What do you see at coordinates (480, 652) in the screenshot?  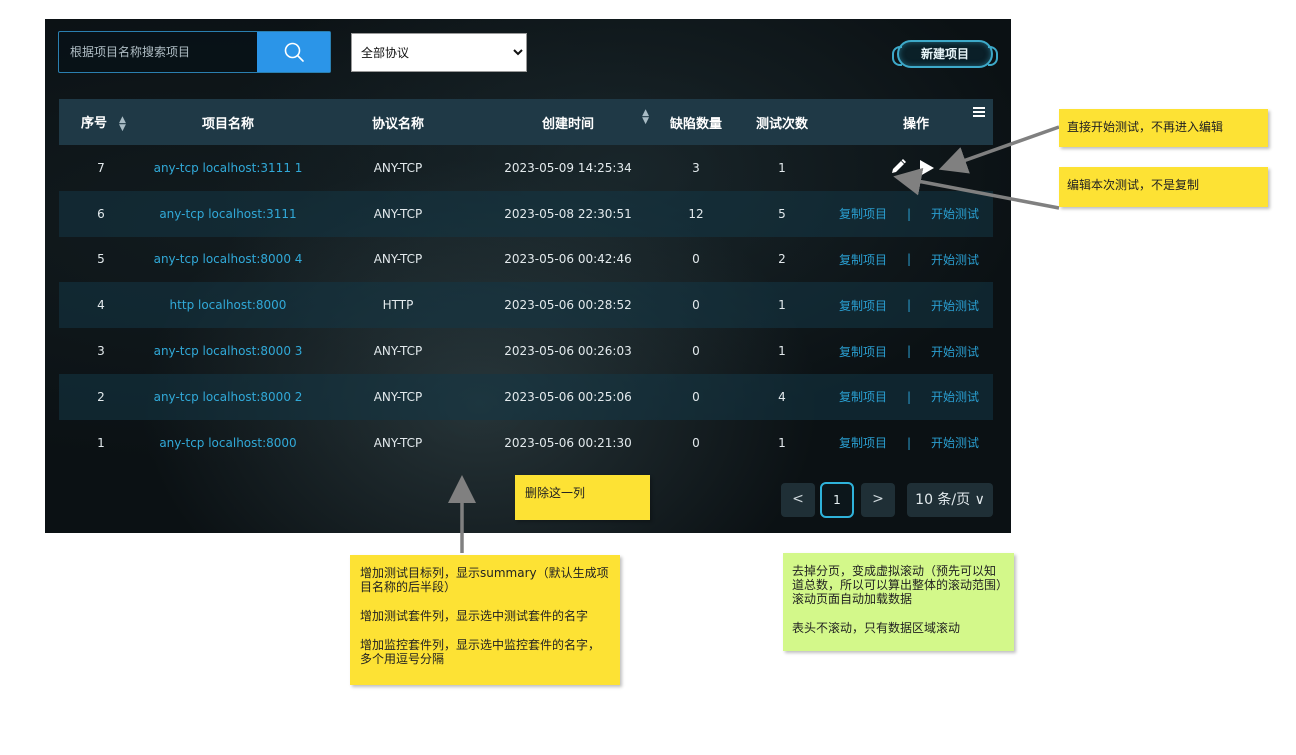 I see `note-add-columns-line: 增加监控套件列，显示选中监控套件的名字，多个用逗号分隔` at bounding box center [480, 652].